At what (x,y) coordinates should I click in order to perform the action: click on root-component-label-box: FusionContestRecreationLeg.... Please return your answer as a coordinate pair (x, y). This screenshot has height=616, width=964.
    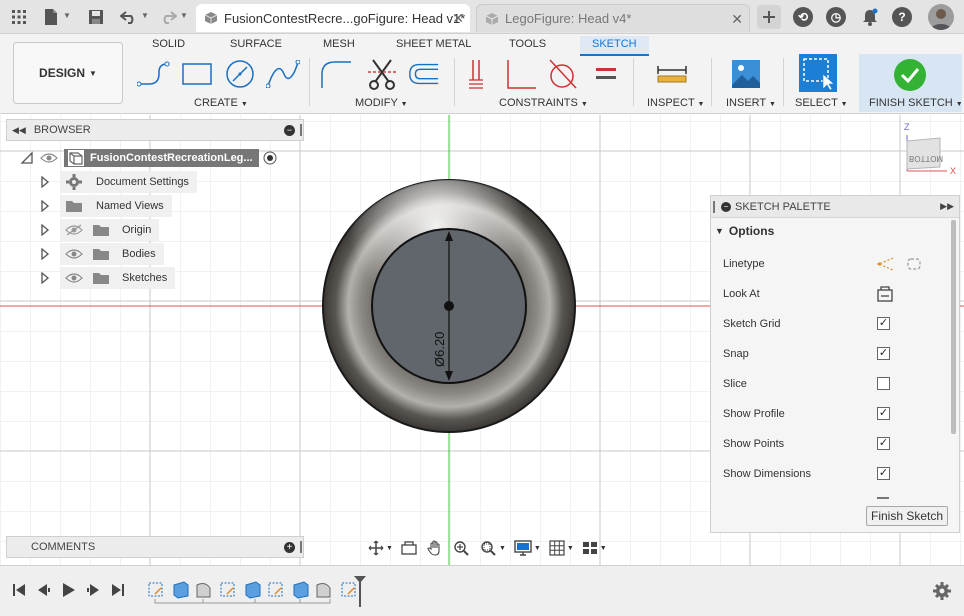
    Looking at the image, I should click on (161, 158).